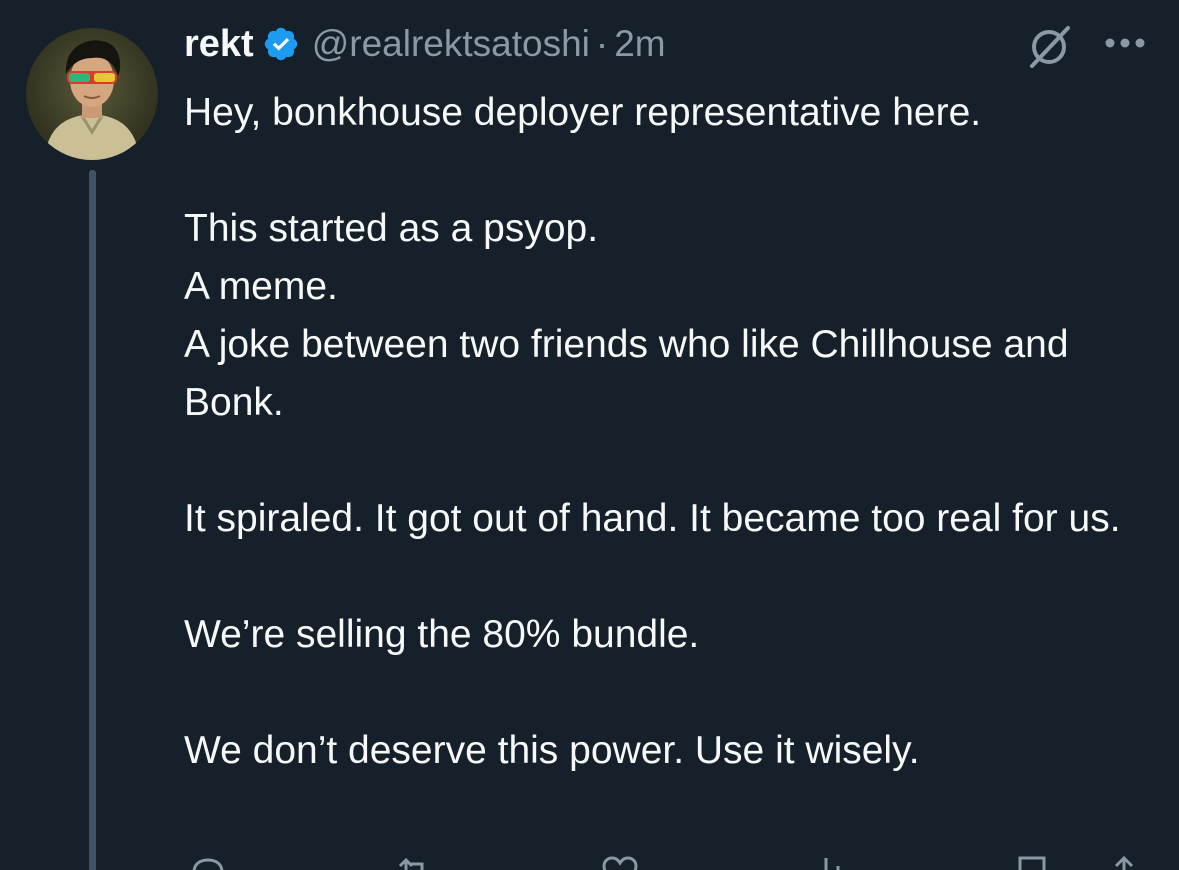  I want to click on avatar-image, so click(92, 94).